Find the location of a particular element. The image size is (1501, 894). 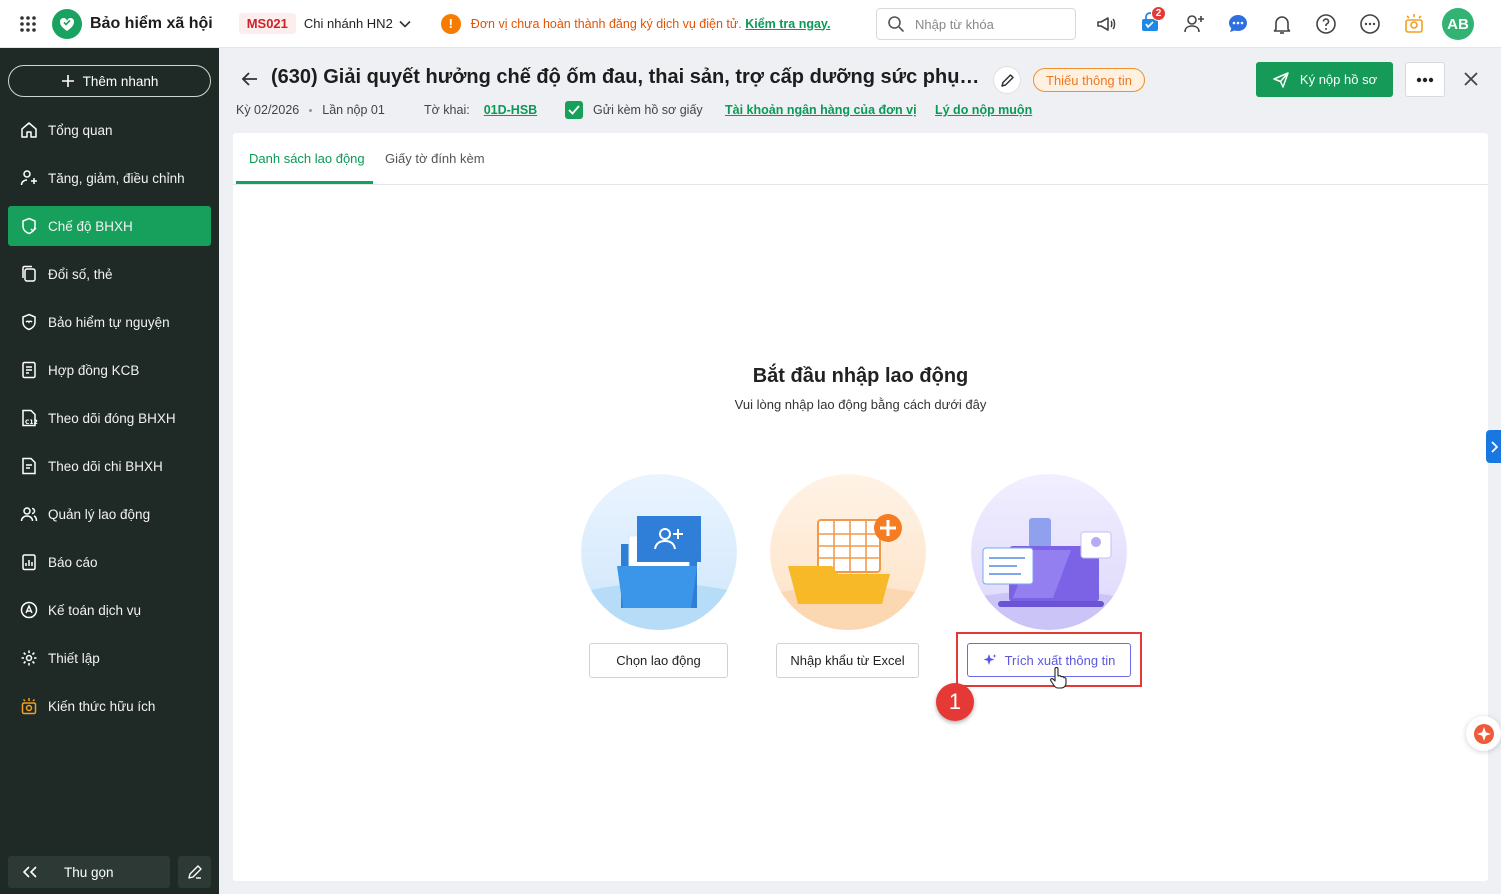

sidebar-item-kcb-contract: Hợp đồng KCB is located at coordinates (109, 370).